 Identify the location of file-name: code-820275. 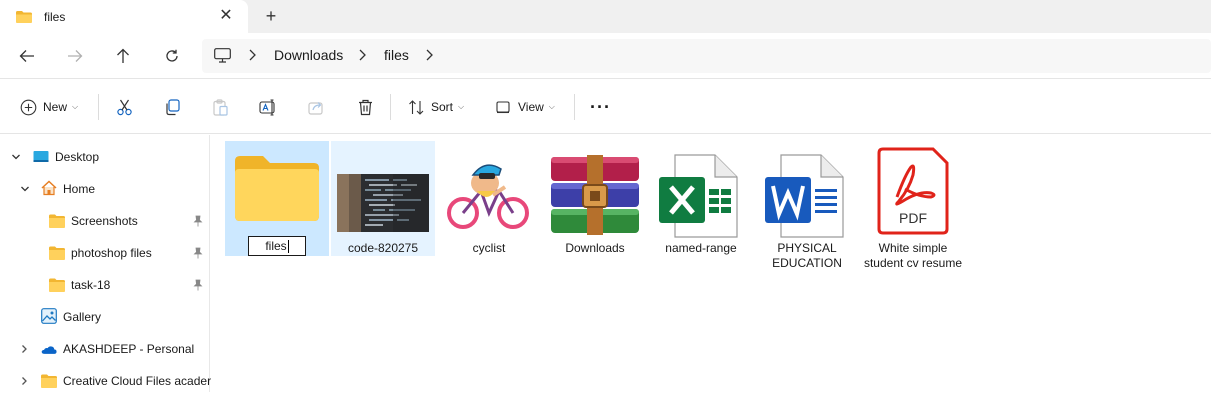
(383, 248).